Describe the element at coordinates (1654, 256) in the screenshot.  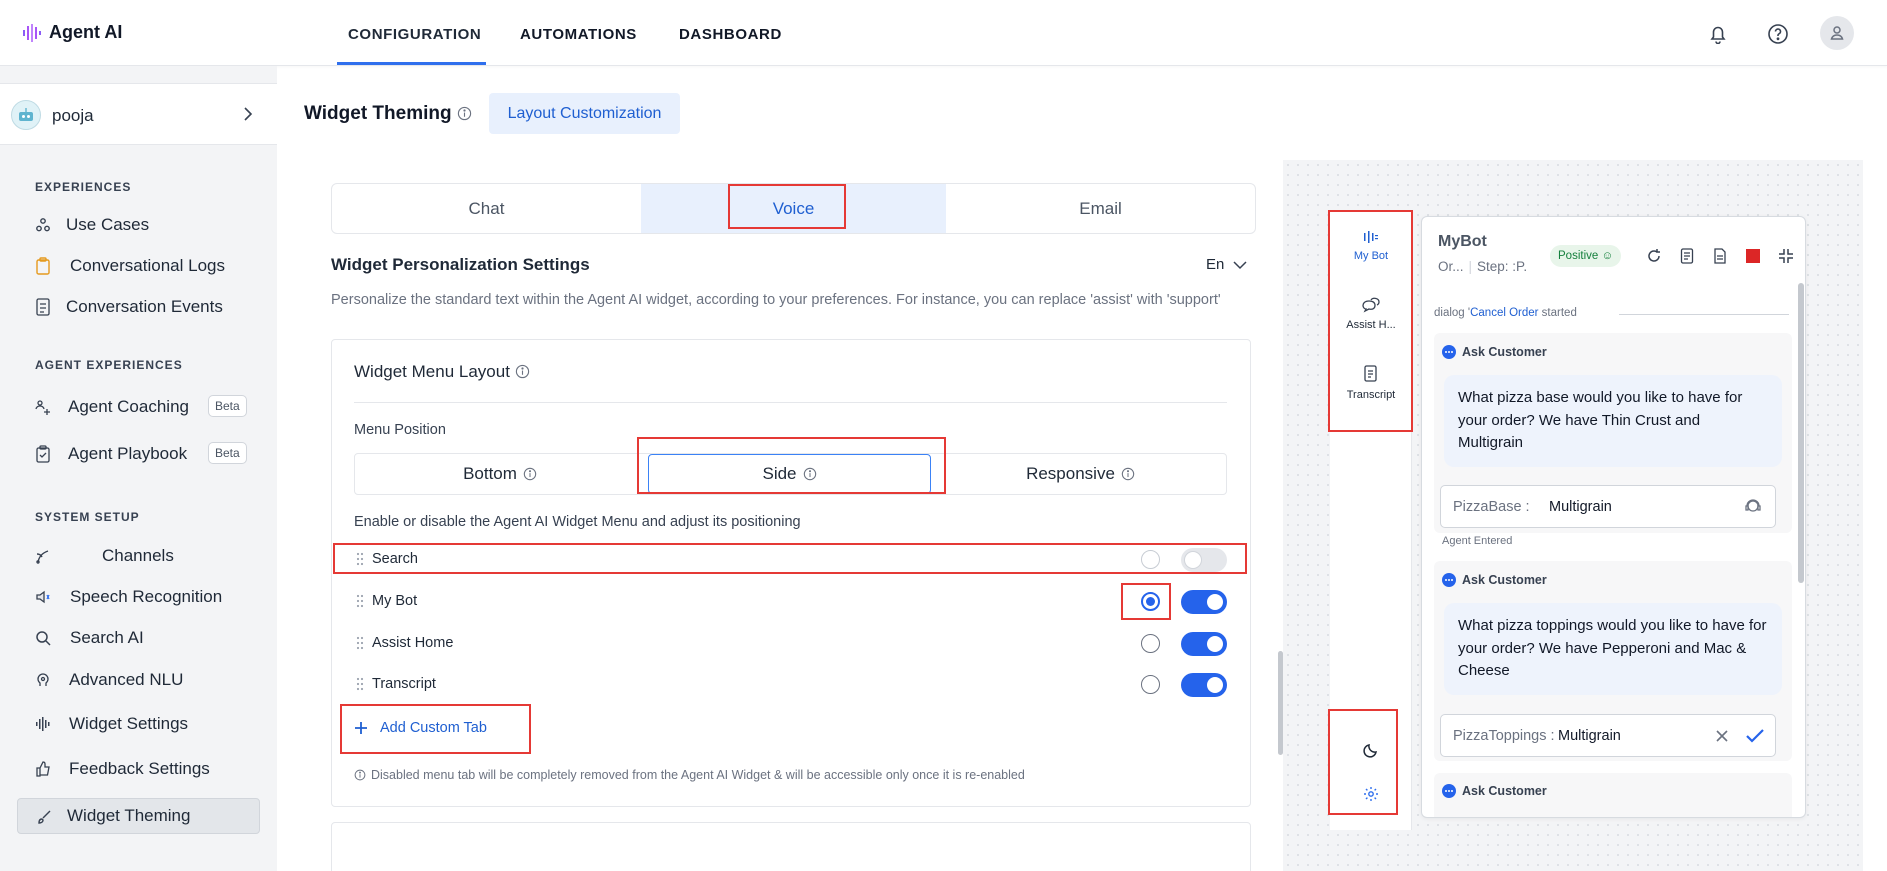
I see `refresh-icon` at that location.